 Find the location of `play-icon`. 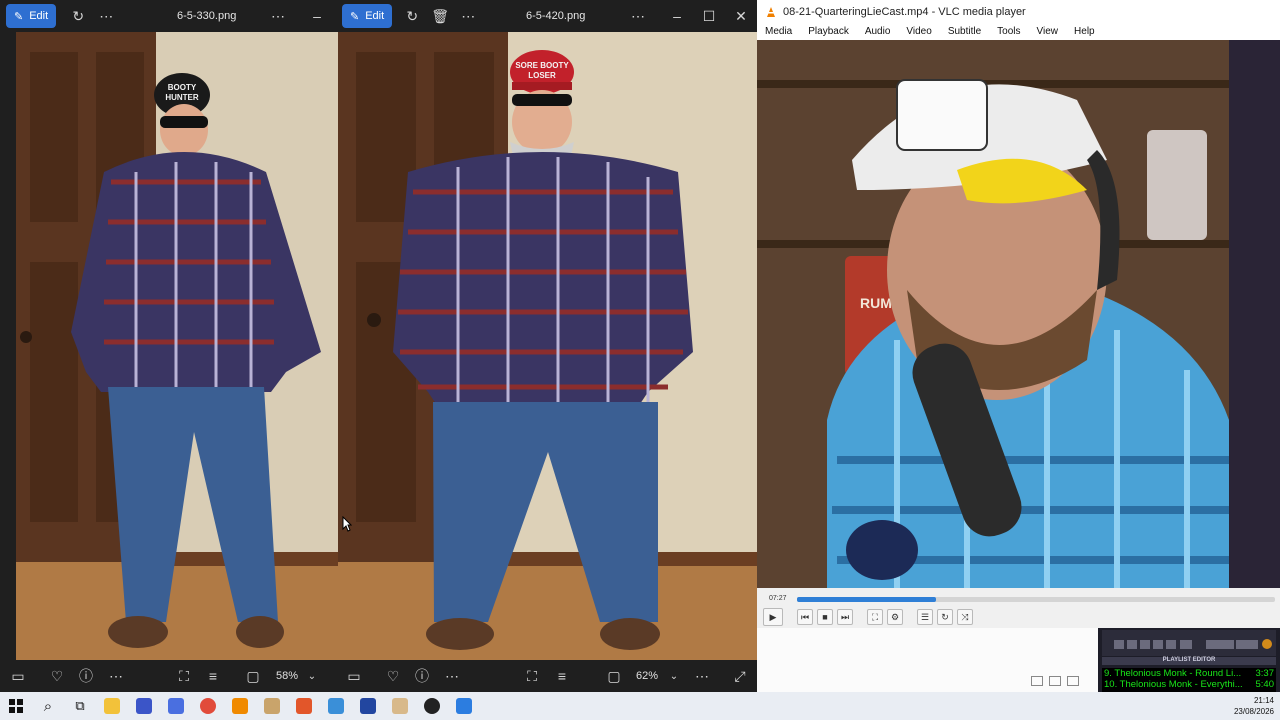

play-icon is located at coordinates (1132, 644).